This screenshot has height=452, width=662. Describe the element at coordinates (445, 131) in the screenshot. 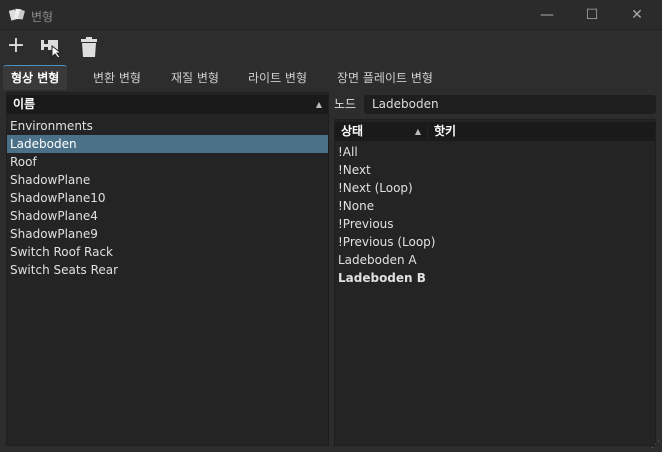

I see `header-label: 핫키` at that location.